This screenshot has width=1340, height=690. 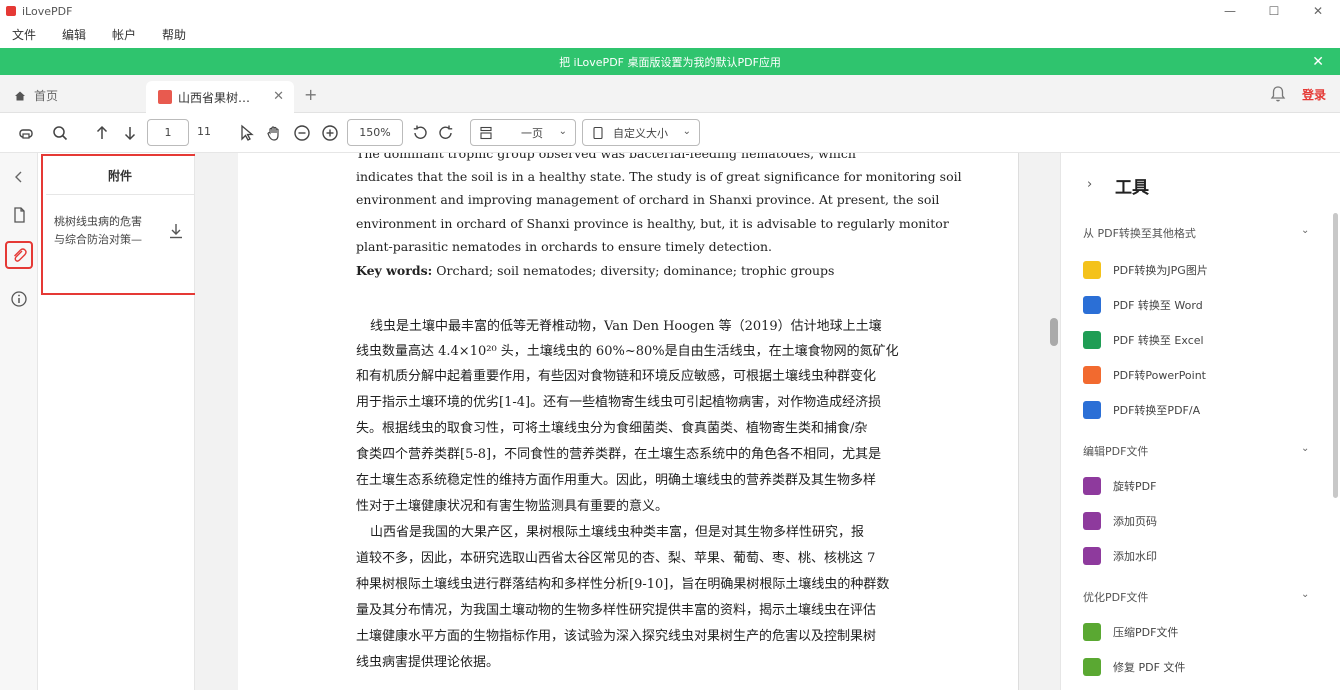 I want to click on page-view-icon, so click(x=486, y=132).